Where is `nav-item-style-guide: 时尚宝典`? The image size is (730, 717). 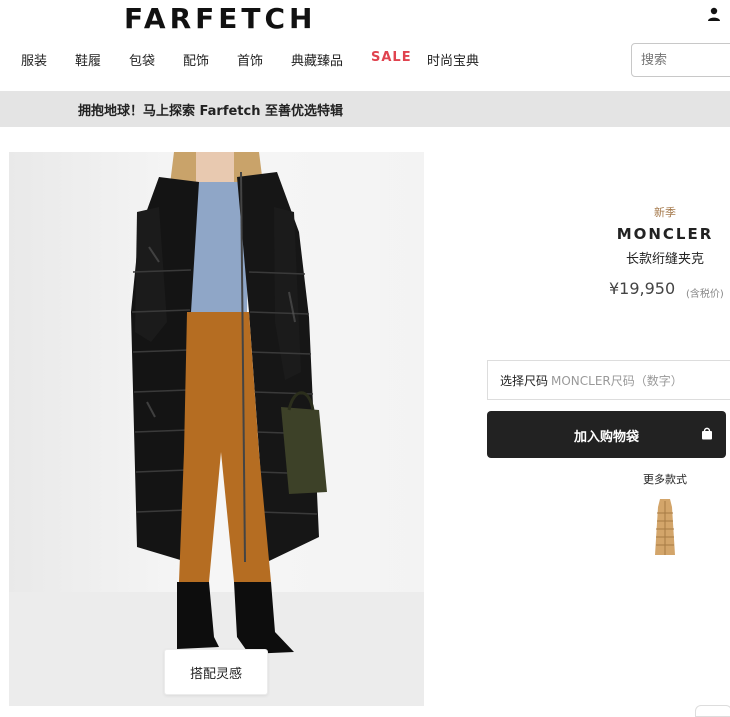
nav-item-style-guide: 时尚宝典 is located at coordinates (453, 59).